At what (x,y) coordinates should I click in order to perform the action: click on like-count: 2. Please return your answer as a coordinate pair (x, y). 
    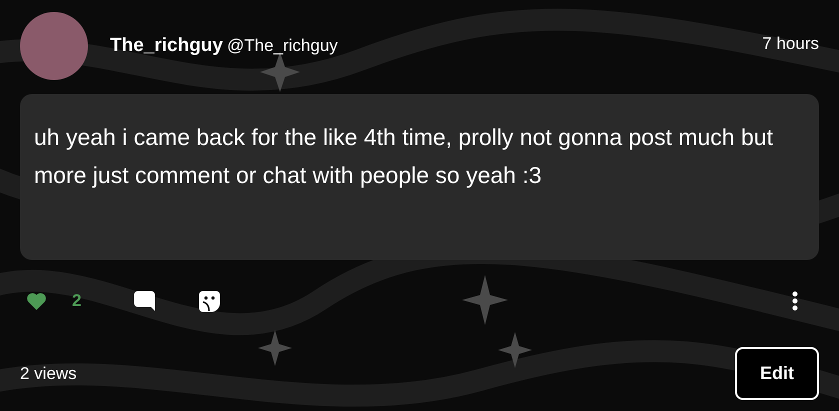
    Looking at the image, I should click on (77, 301).